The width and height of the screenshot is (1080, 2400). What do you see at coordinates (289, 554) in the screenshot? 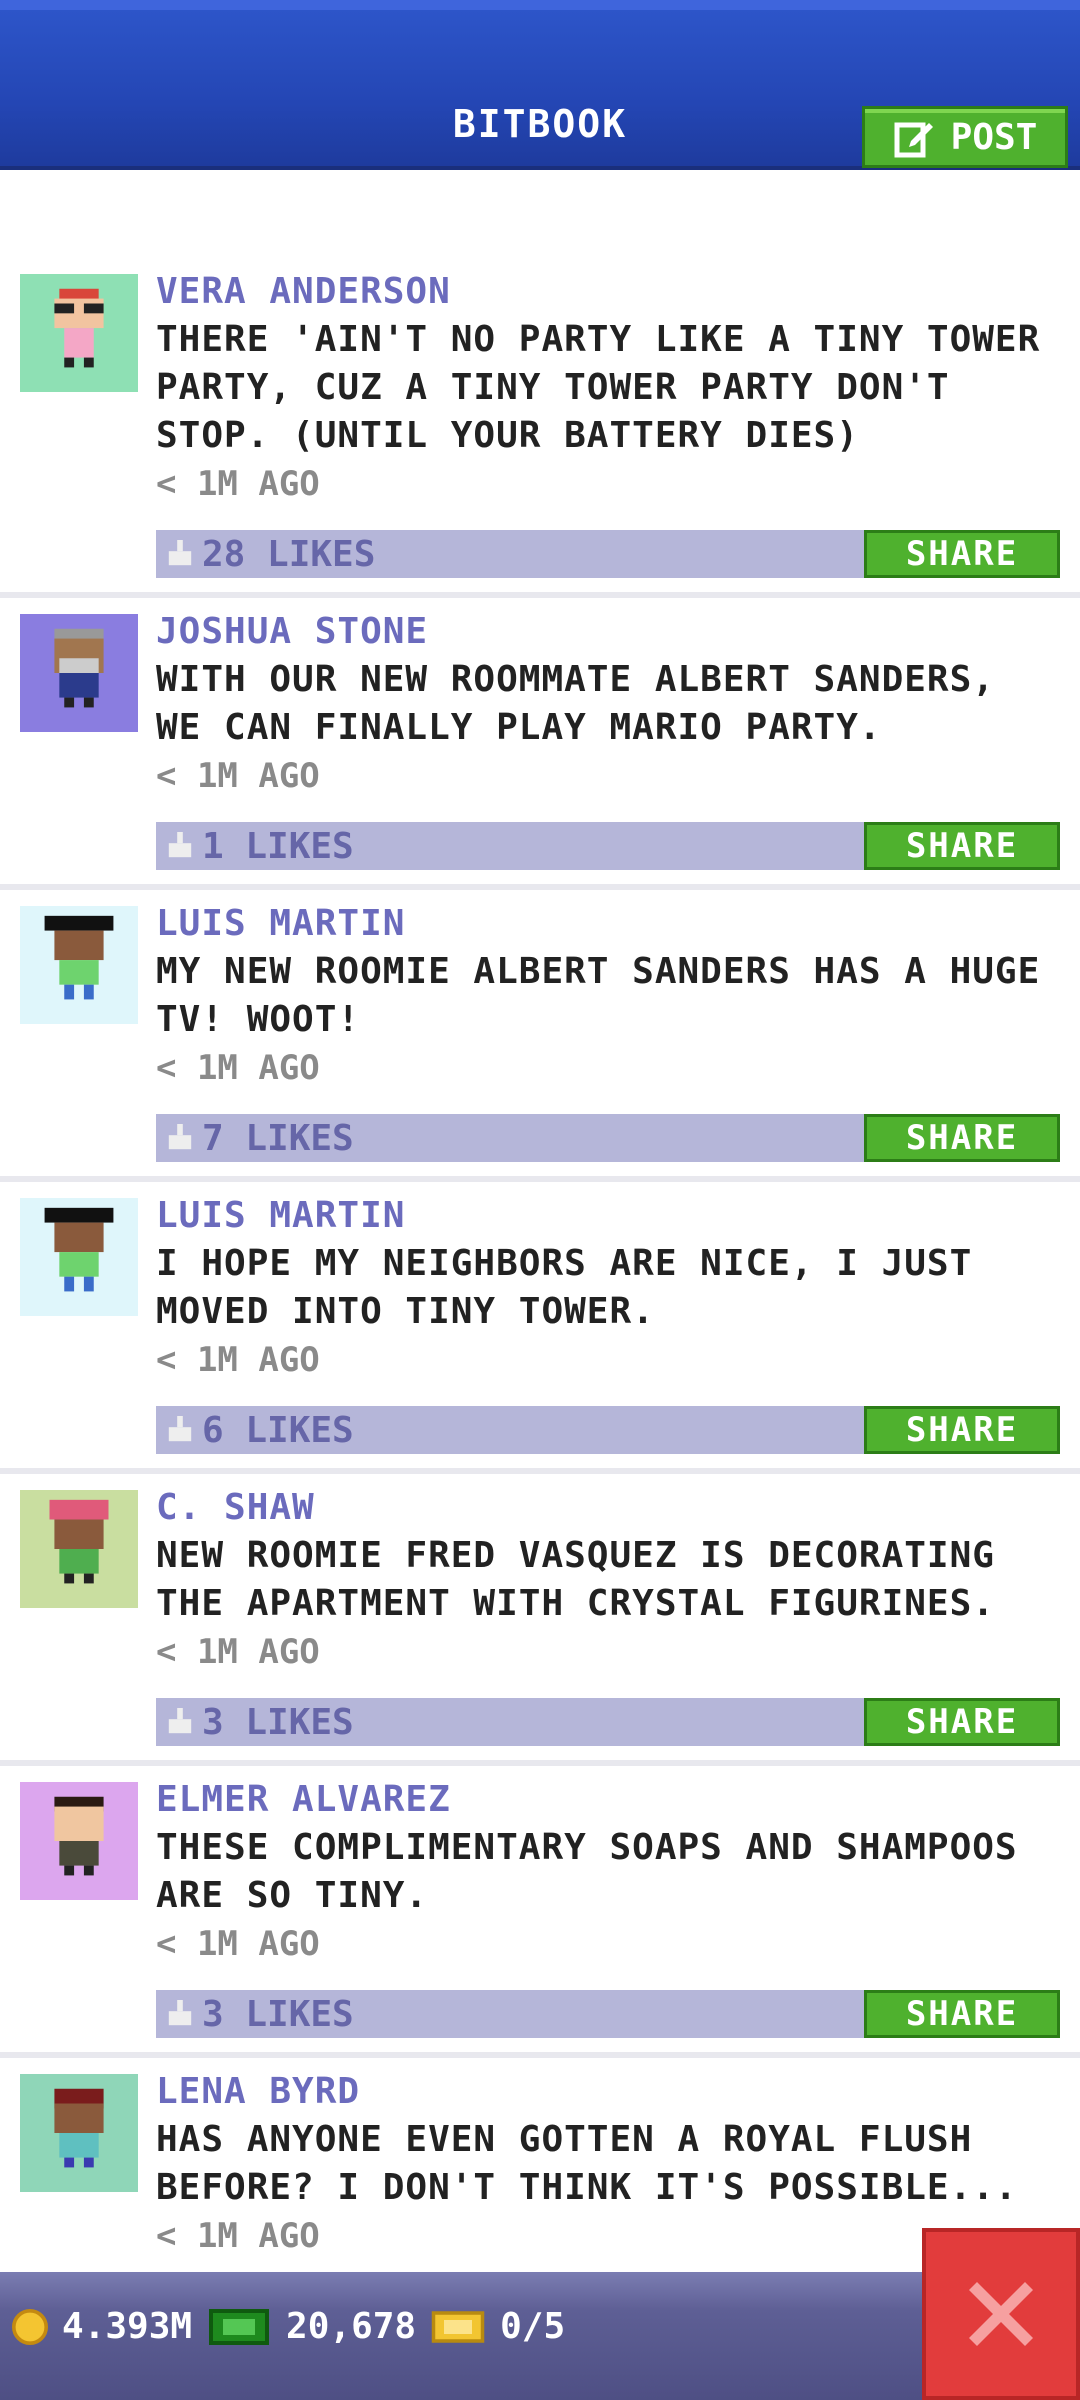
I see `likes-count: 28 LIKES` at bounding box center [289, 554].